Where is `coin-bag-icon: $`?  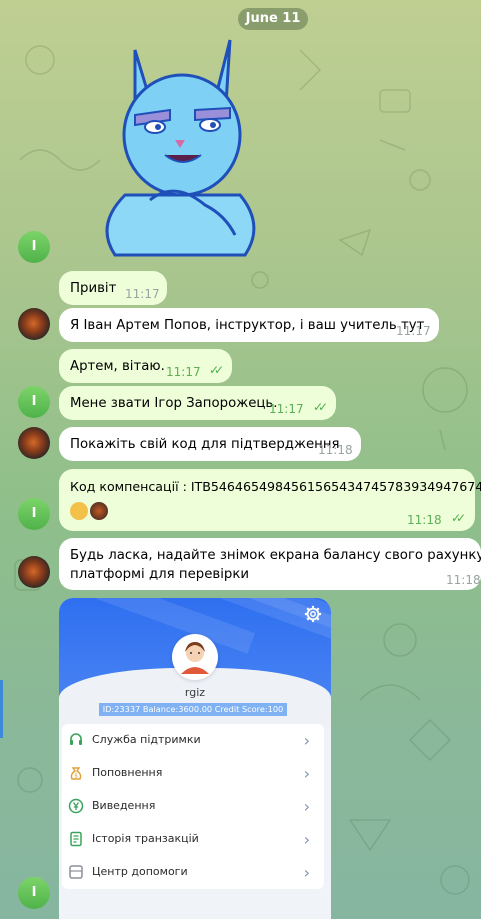
coin-bag-icon: $ is located at coordinates (76, 773).